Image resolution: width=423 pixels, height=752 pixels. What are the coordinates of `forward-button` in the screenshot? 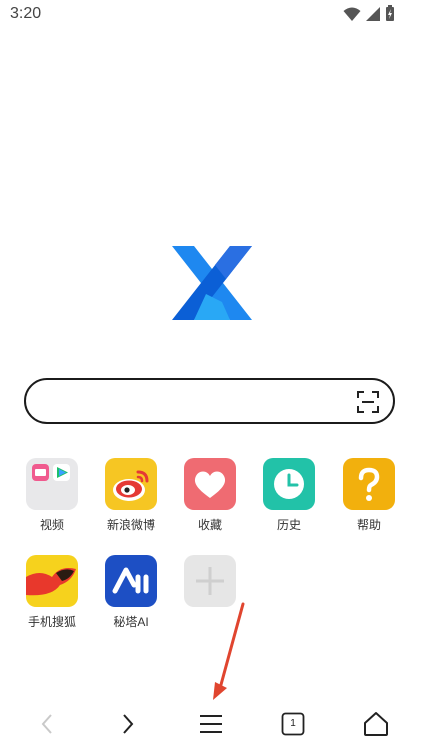 It's located at (128, 724).